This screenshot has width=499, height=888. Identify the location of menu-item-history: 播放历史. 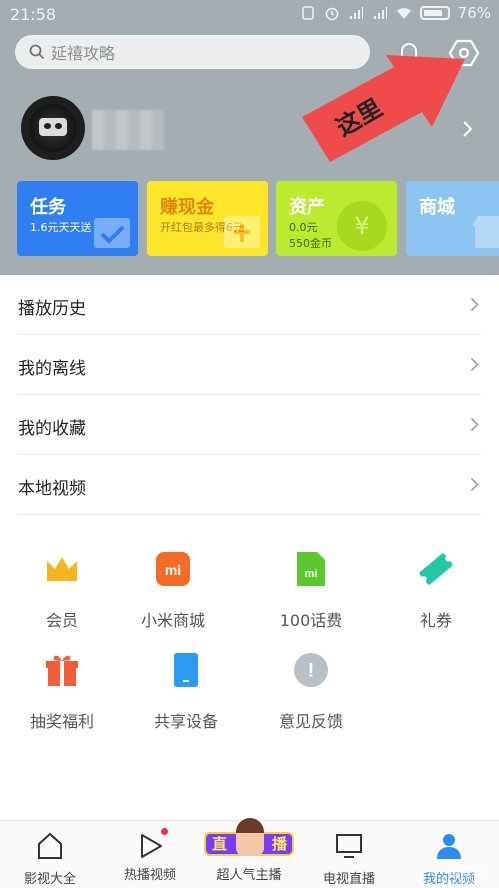
(249, 305).